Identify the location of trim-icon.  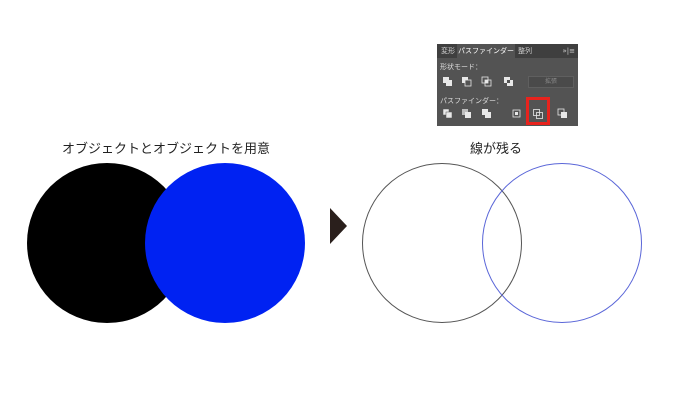
(467, 113).